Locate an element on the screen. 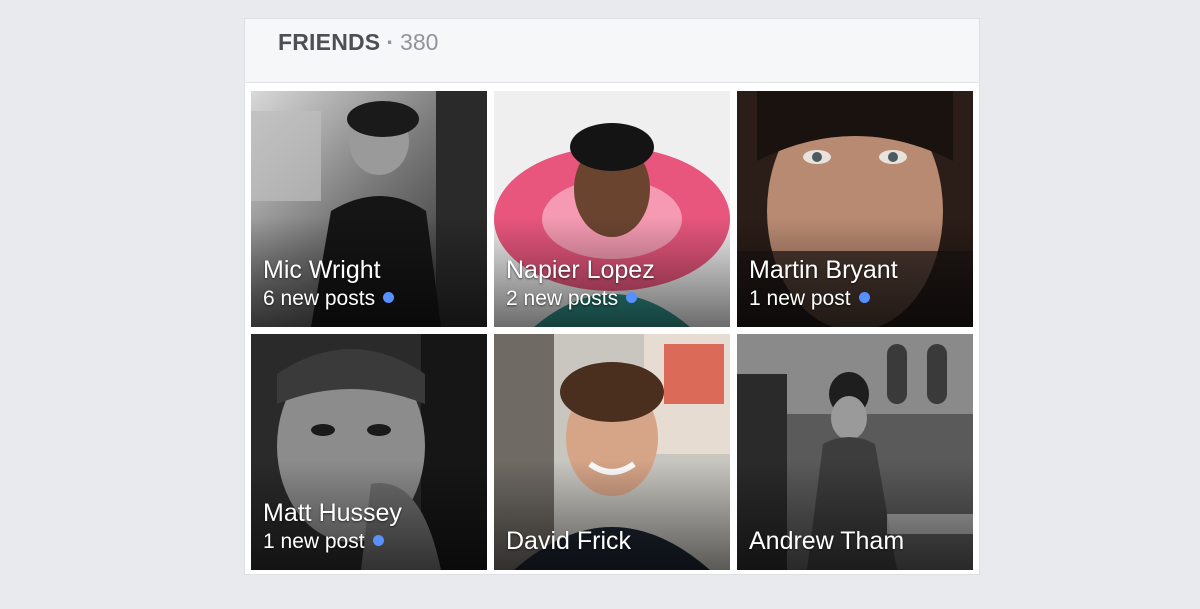 Image resolution: width=1200 pixels, height=609 pixels. friend-tile-napier-lopez: Napier Lopez 2 new posts is located at coordinates (612, 209).